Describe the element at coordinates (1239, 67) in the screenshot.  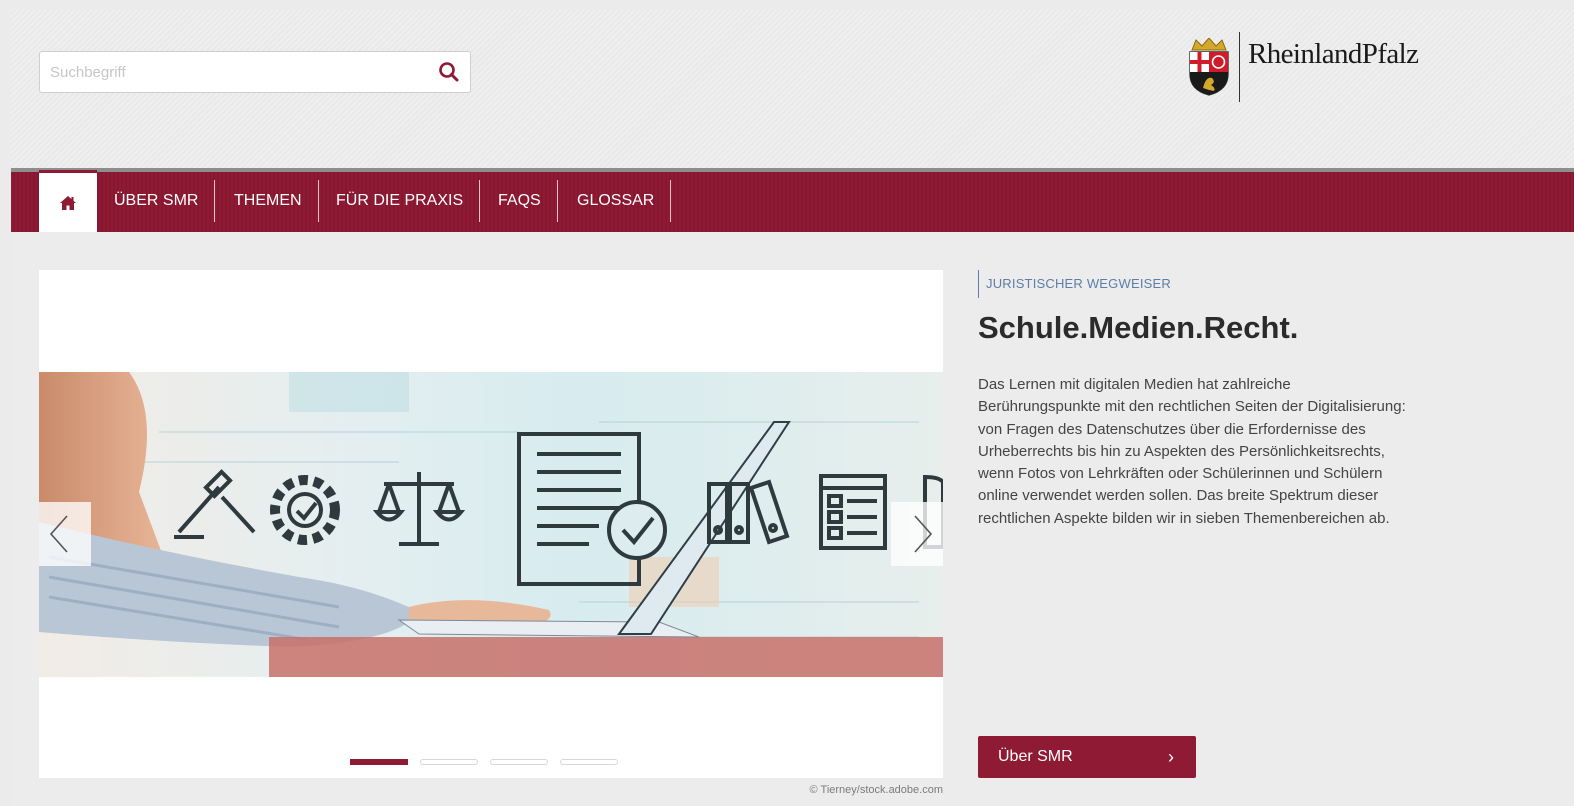
I see `logo-divider` at that location.